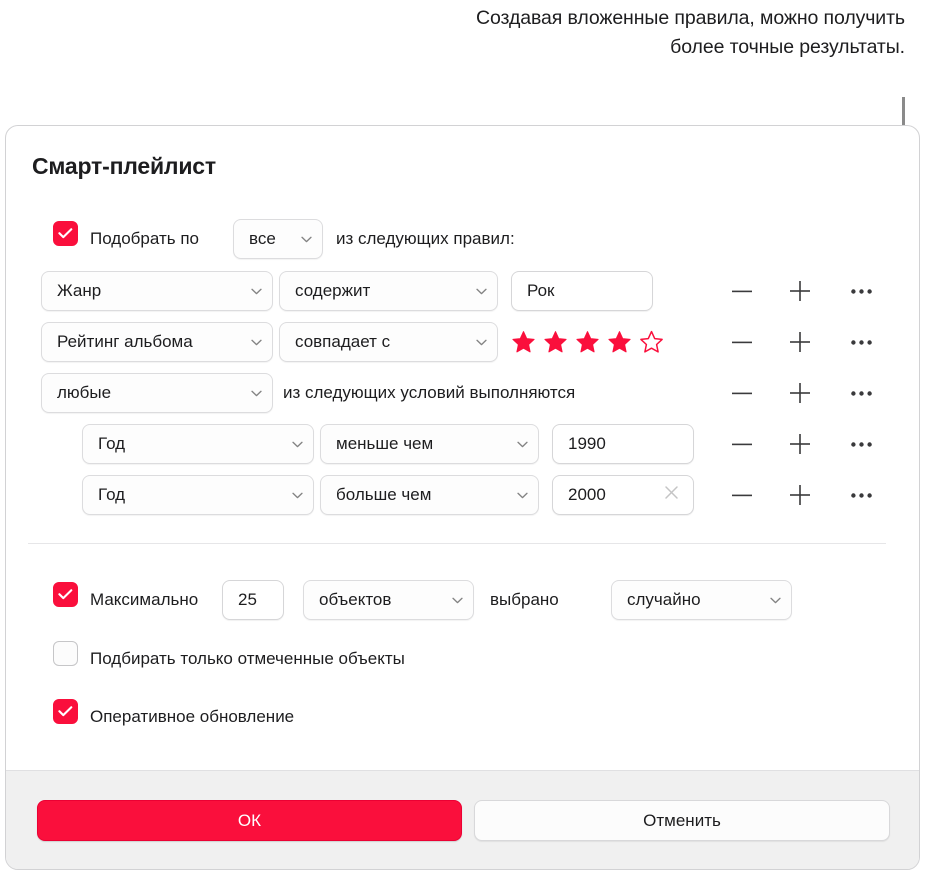  I want to click on ok-button: ОК, so click(249, 820).